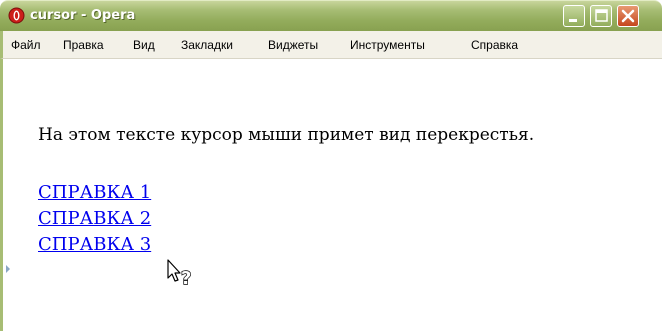 The image size is (662, 331). I want to click on menu-bookmarks: Закладки, so click(207, 45).